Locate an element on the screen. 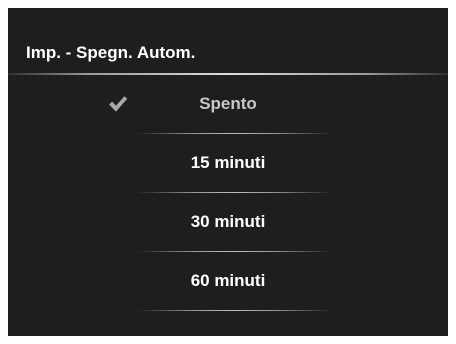 The width and height of the screenshot is (456, 344). option-label: Spento is located at coordinates (228, 103).